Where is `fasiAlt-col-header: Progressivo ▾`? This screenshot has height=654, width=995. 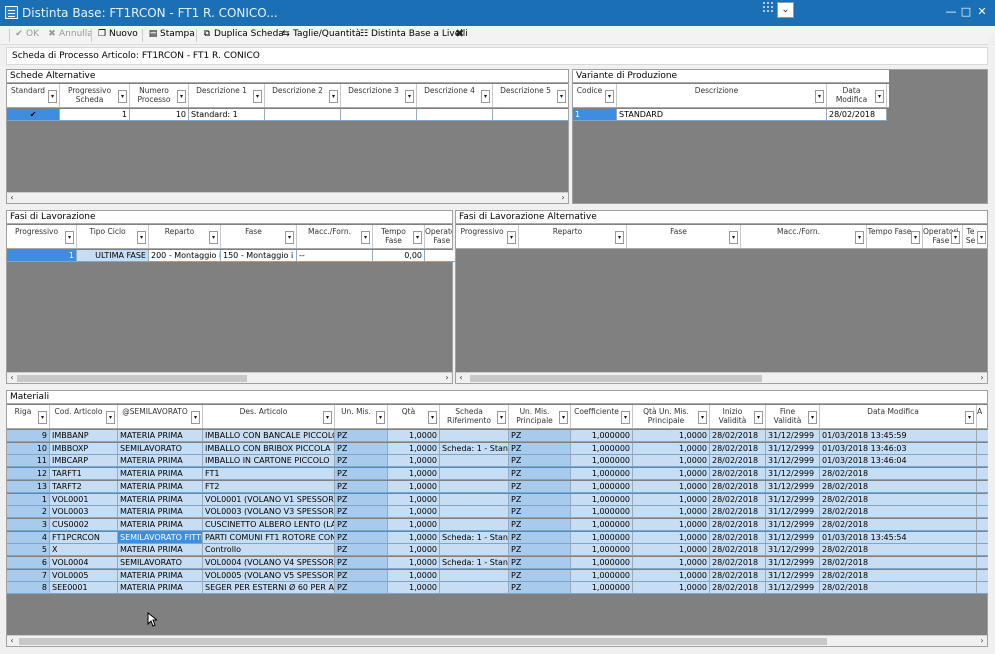
fasiAlt-col-header: Progressivo ▾ is located at coordinates (487, 236).